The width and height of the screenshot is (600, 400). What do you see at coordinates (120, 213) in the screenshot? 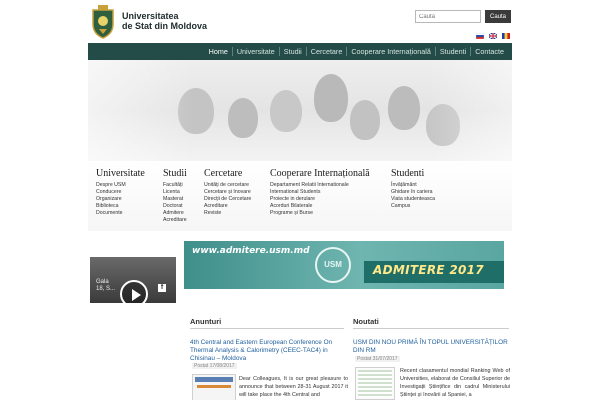
I see `menu-link: Documente` at bounding box center [120, 213].